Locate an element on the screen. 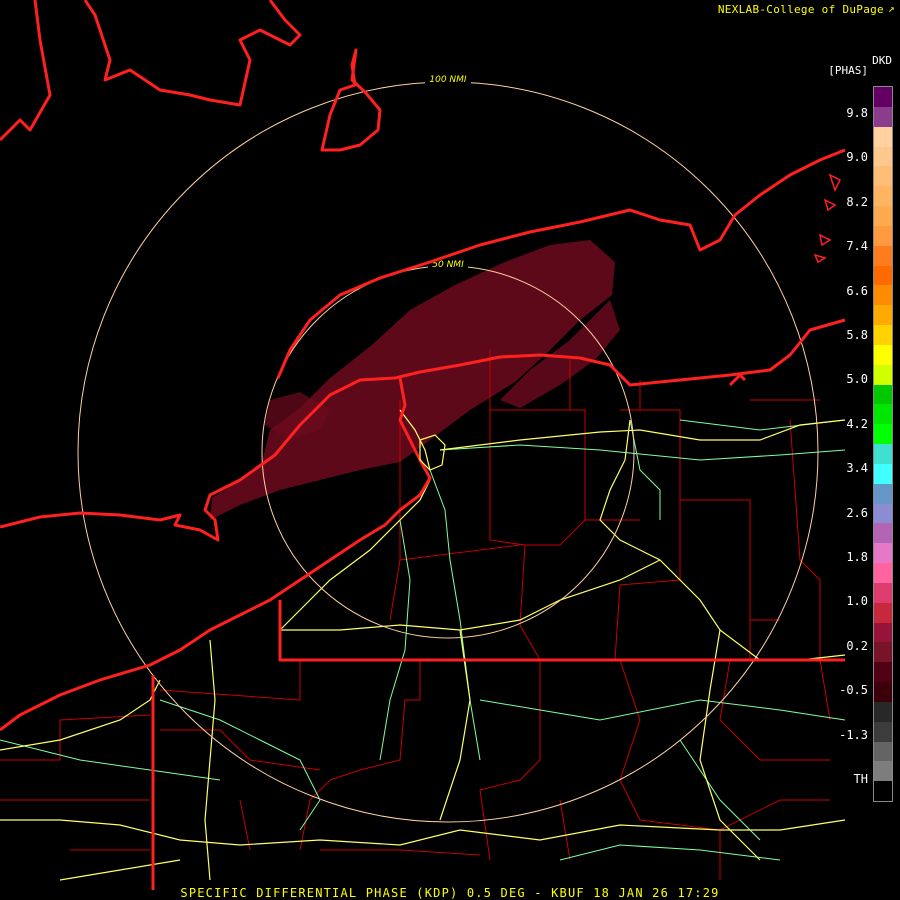 Image resolution: width=900 pixels, height=900 pixels. units-label: [PHAS] is located at coordinates (848, 70).